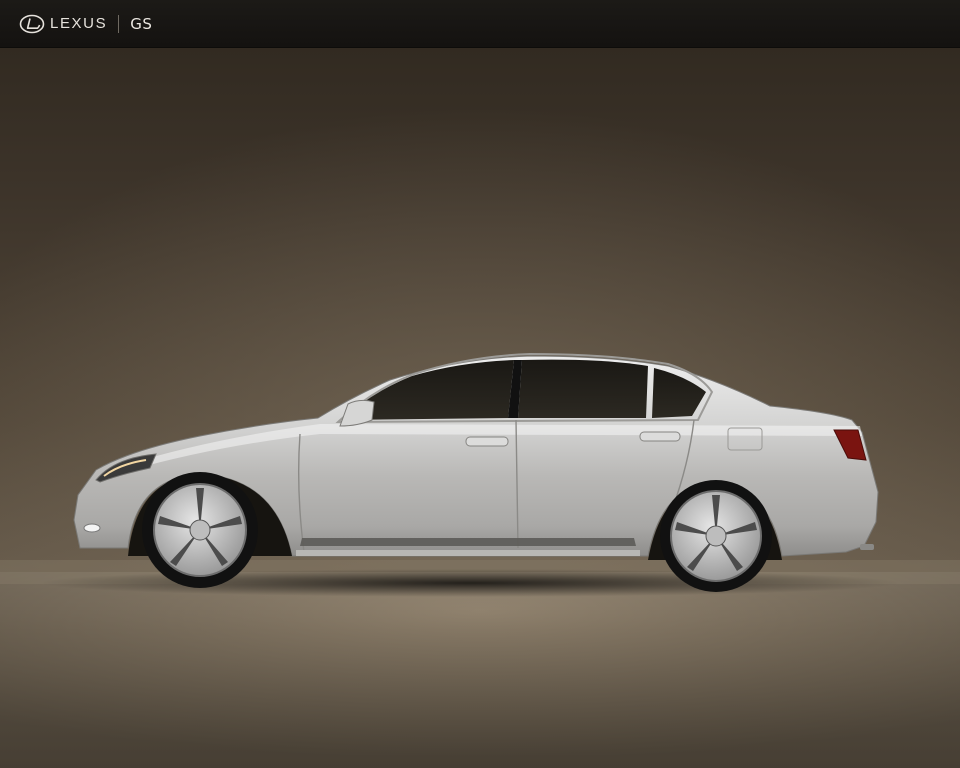 The image size is (960, 768). I want to click on lexus-emblem-icon, so click(32, 23).